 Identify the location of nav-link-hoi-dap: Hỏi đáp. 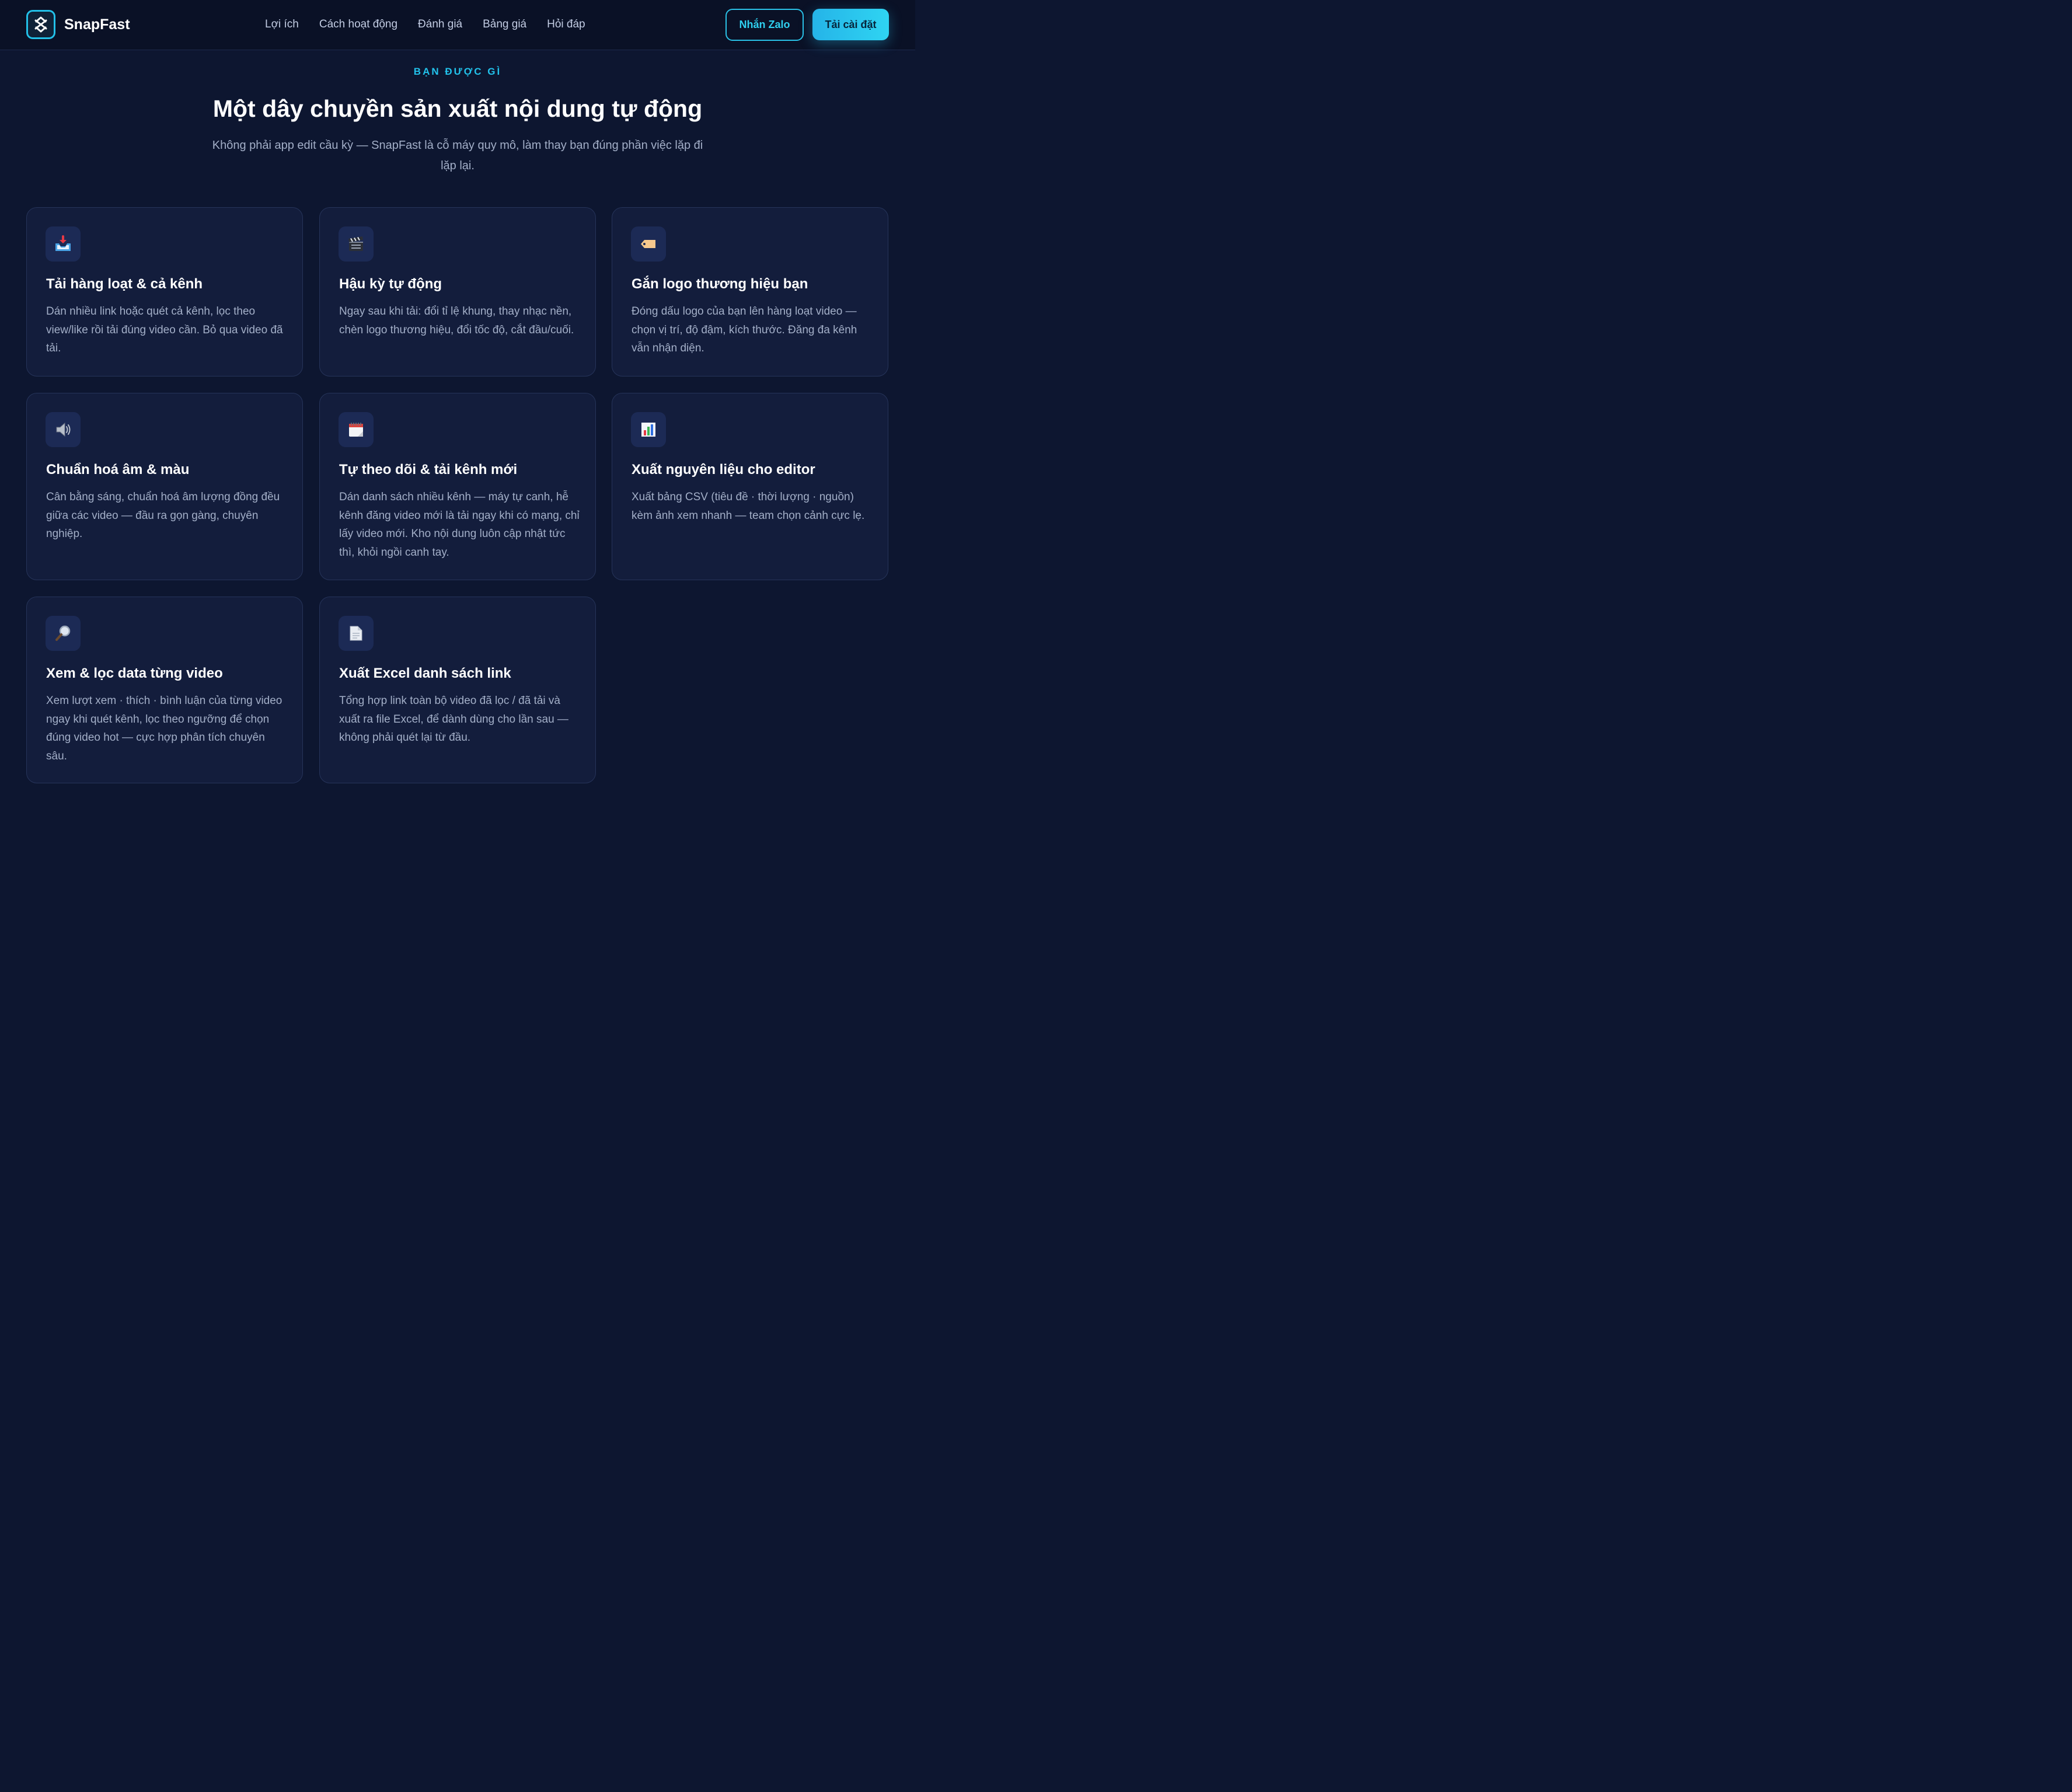
(566, 24).